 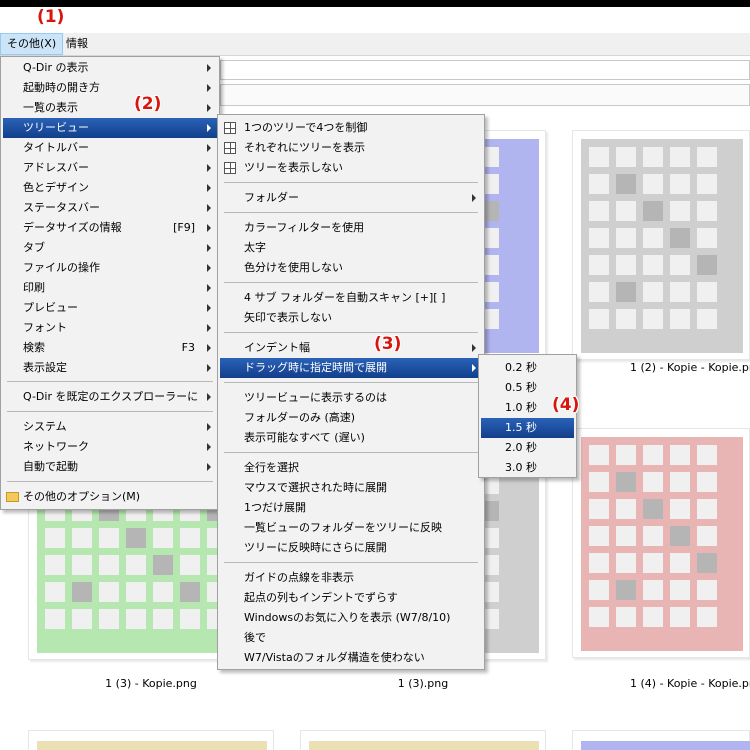 What do you see at coordinates (351, 548) in the screenshot?
I see `menu-item-reflect-expand: ツリーに反映時にさらに展開` at bounding box center [351, 548].